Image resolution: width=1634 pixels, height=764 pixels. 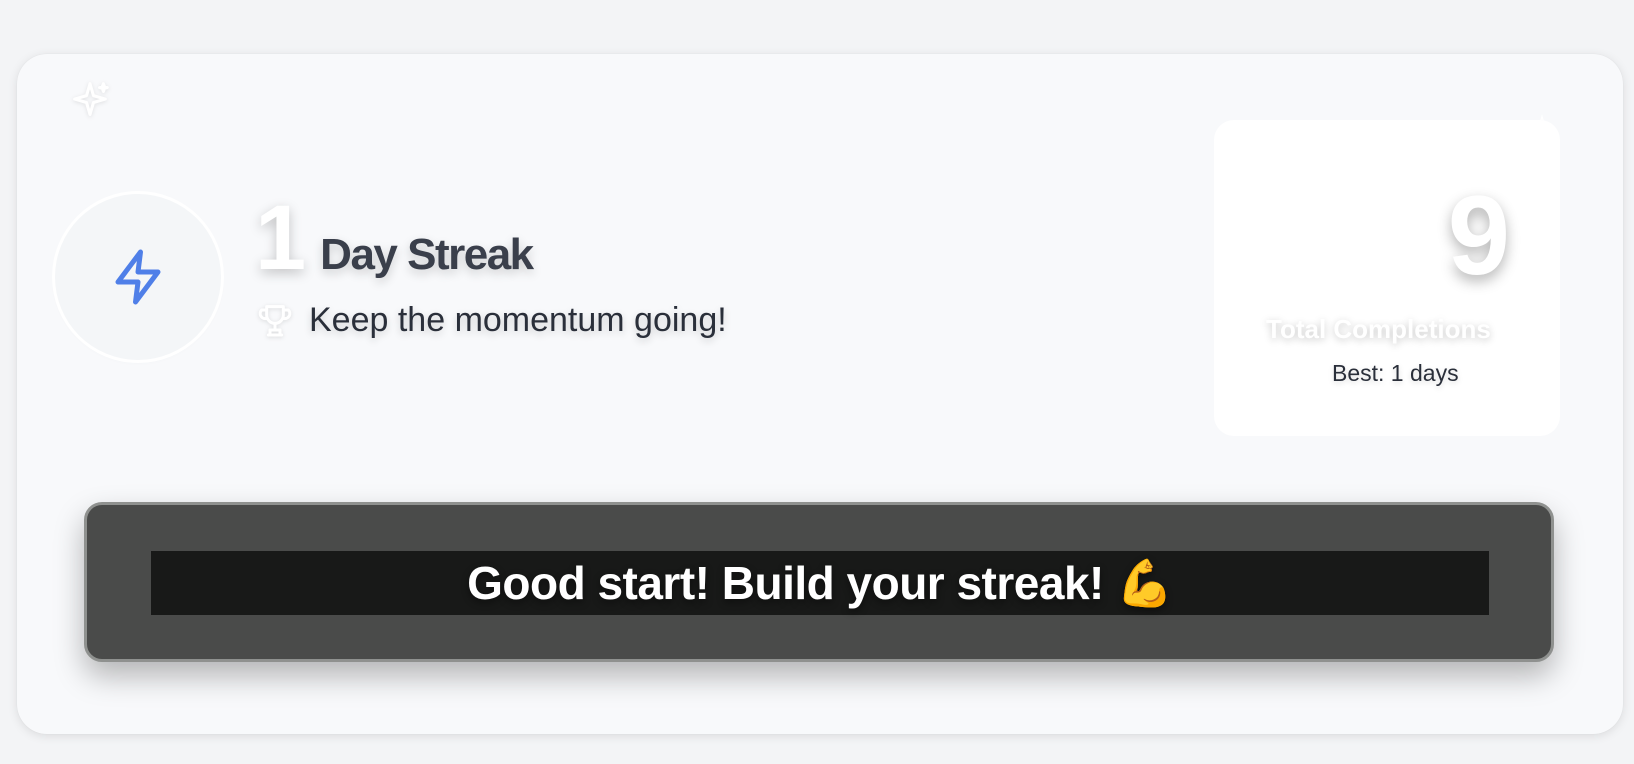 What do you see at coordinates (275, 320) in the screenshot?
I see `trophy-icon` at bounding box center [275, 320].